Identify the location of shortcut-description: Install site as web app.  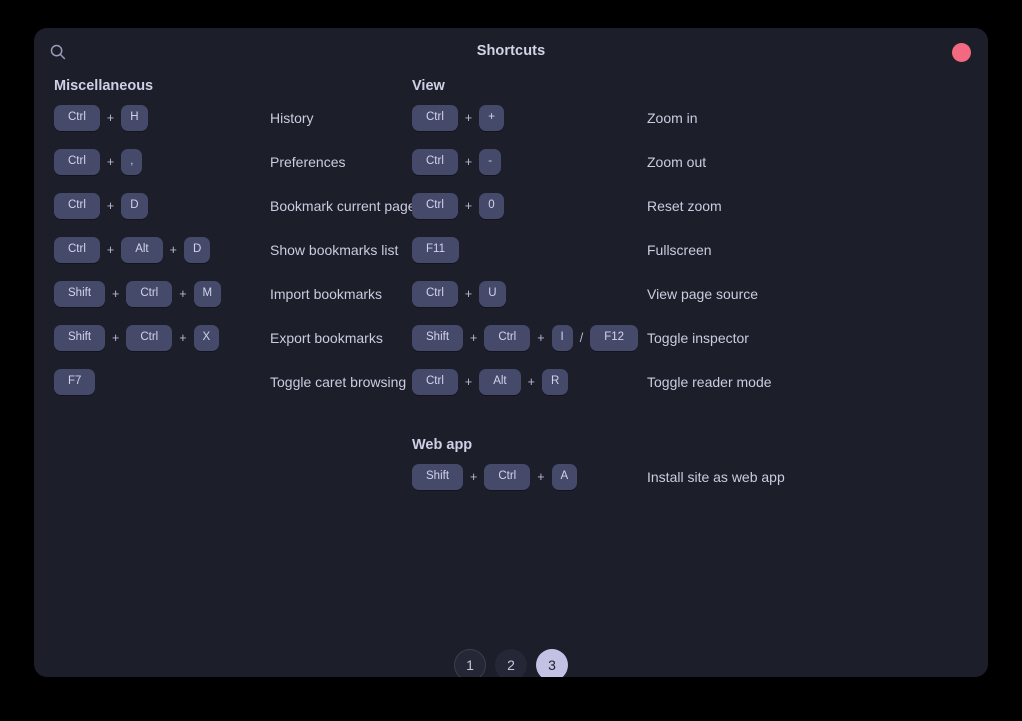
(716, 477).